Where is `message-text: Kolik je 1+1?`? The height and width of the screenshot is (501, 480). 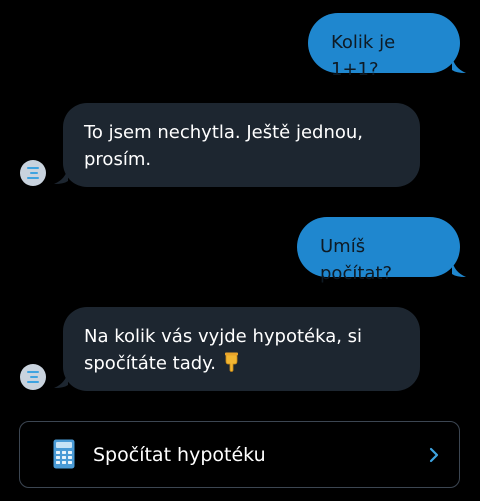
message-text: Kolik je 1+1? is located at coordinates (363, 56).